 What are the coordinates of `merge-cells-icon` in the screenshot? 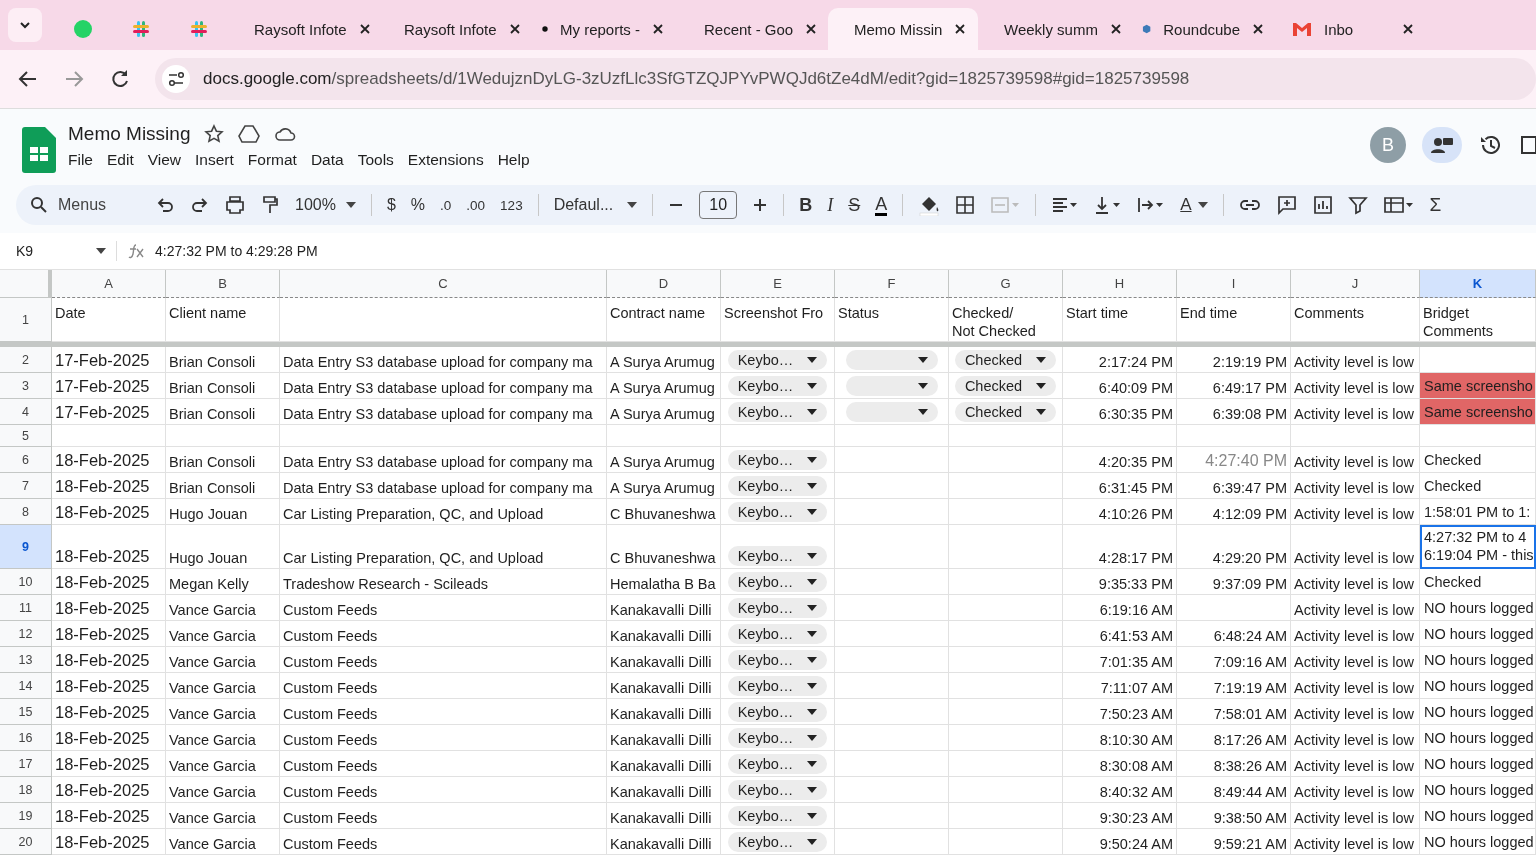 It's located at (1005, 205).